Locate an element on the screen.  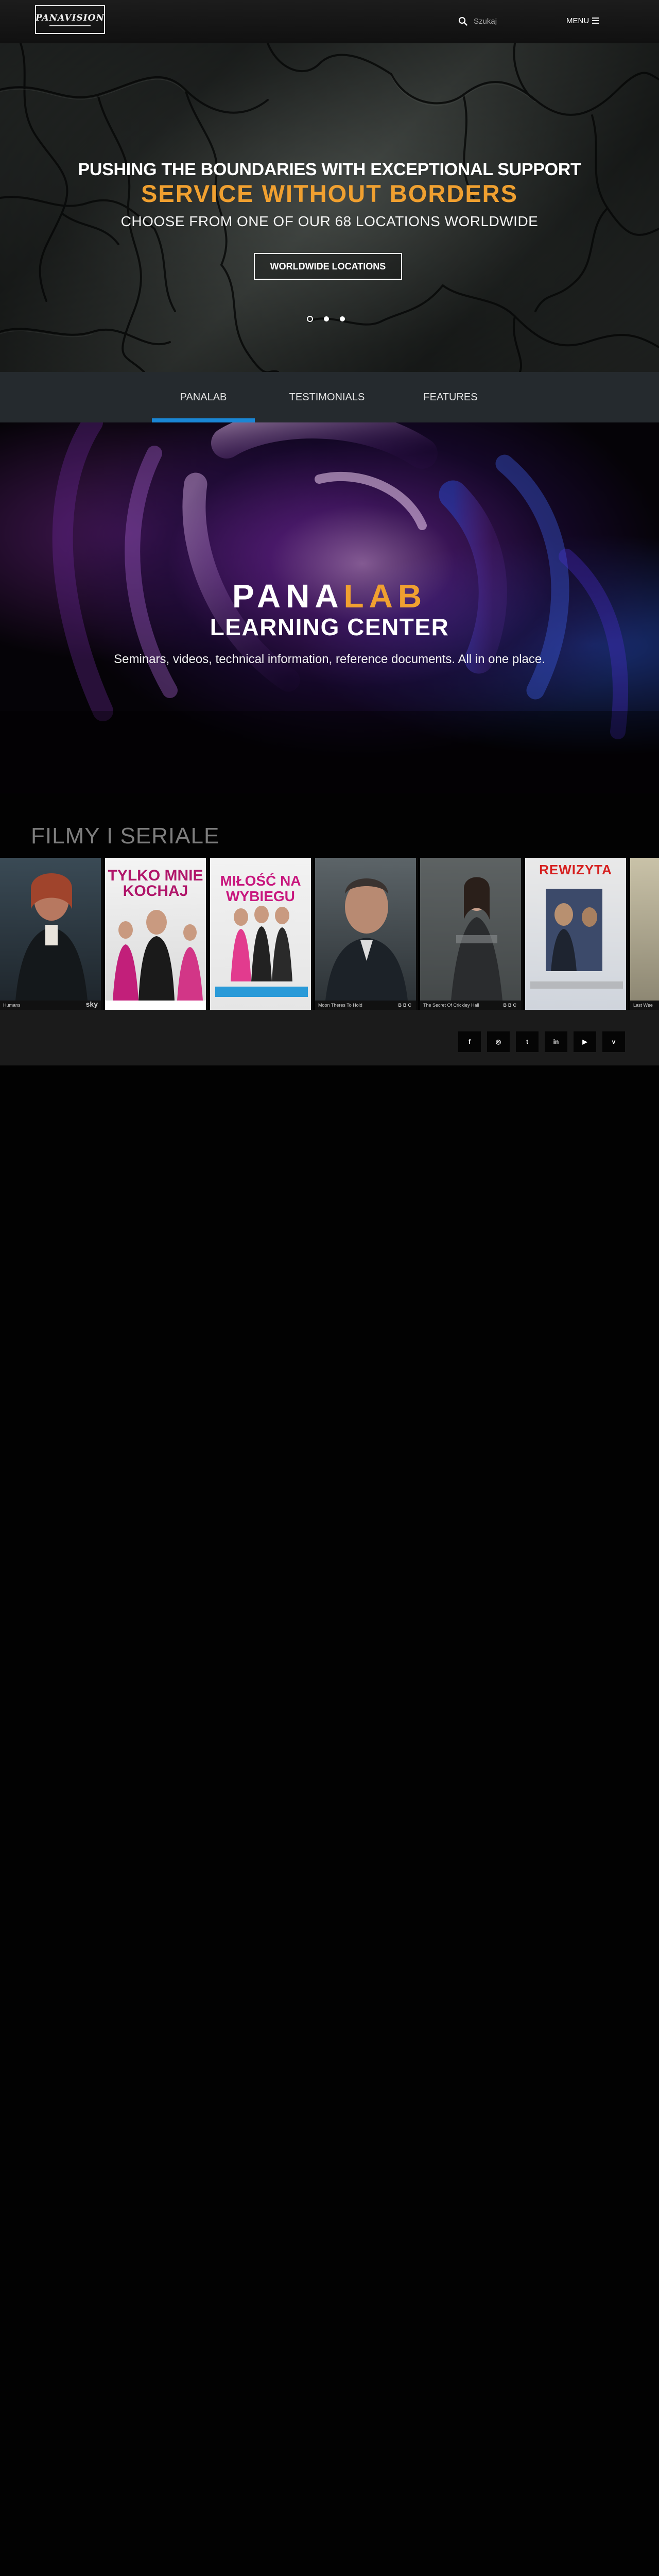
panavision-logo: PANAVISION is located at coordinates (70, 19).